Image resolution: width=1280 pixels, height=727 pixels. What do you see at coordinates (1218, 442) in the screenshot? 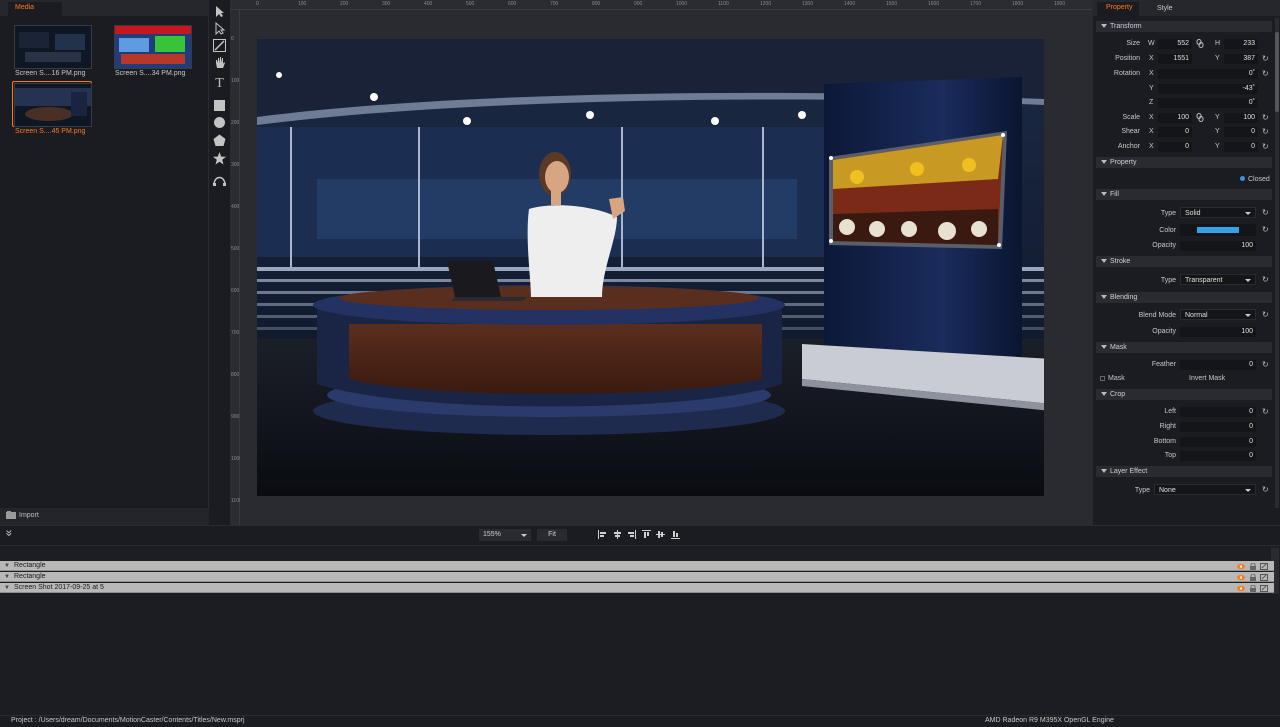
I see `crop-bottom-field: 0` at bounding box center [1218, 442].